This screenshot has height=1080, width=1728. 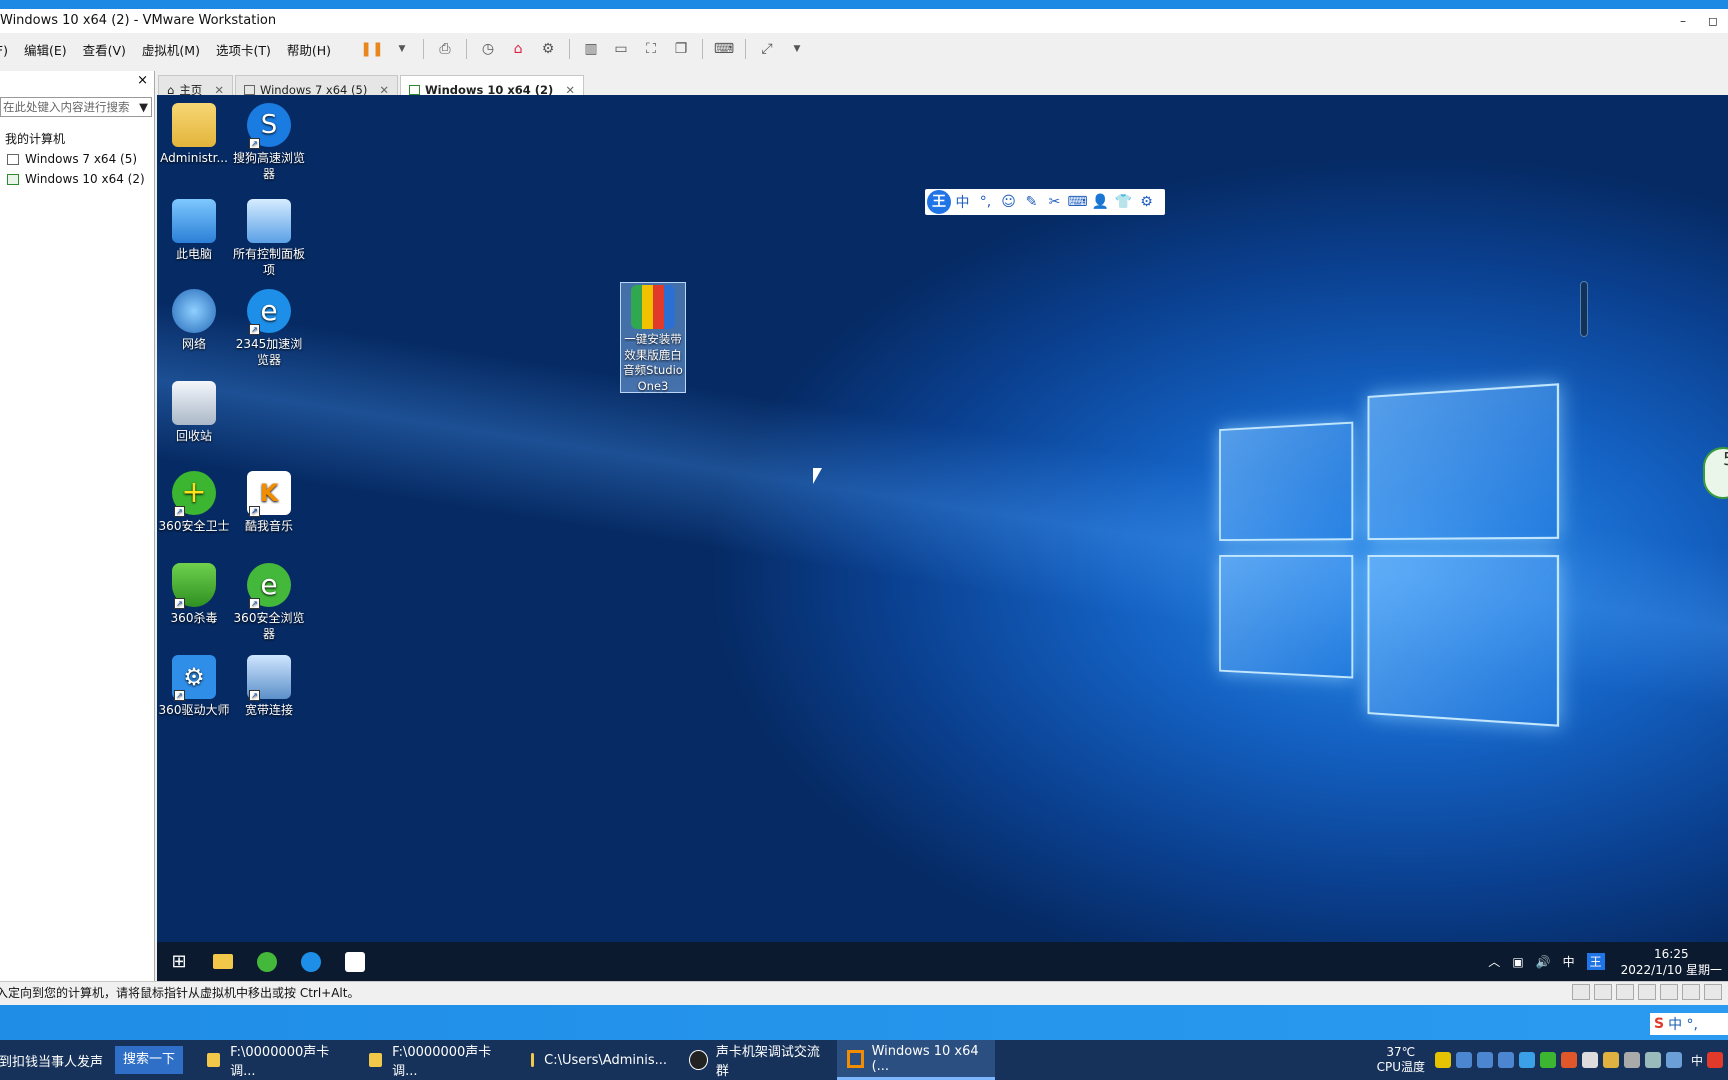 What do you see at coordinates (518, 49) in the screenshot?
I see `revert-snapshot-icon: ⌂` at bounding box center [518, 49].